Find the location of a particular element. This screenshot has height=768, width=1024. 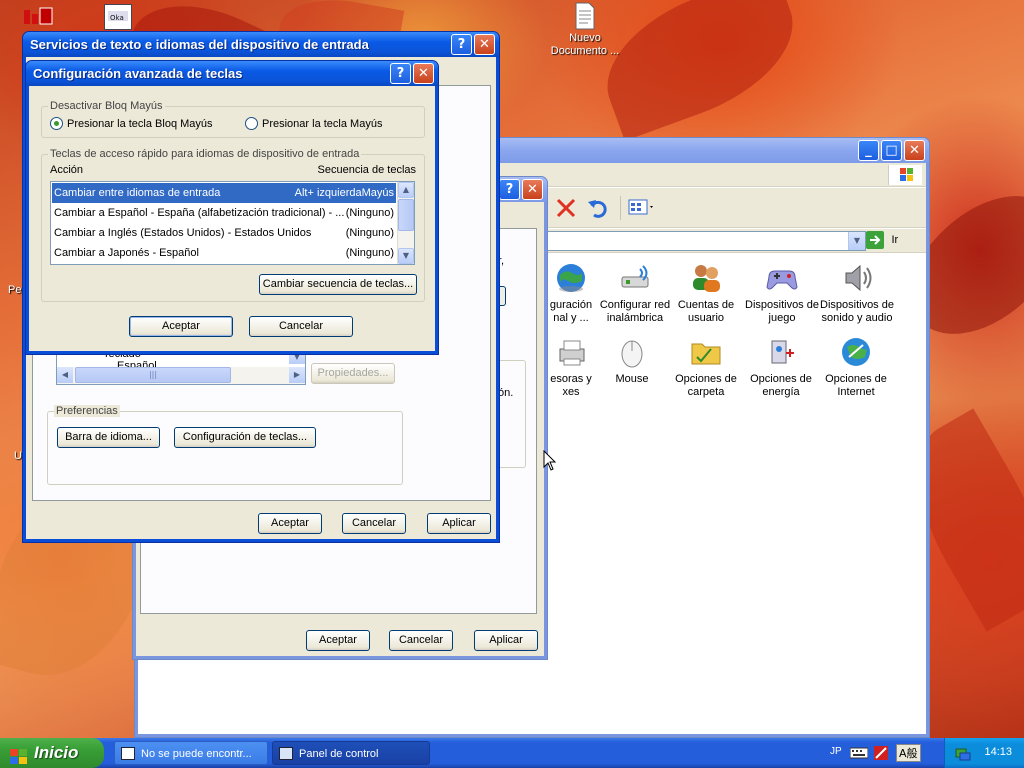

scroll-up-button: ▲ is located at coordinates (406, 190).